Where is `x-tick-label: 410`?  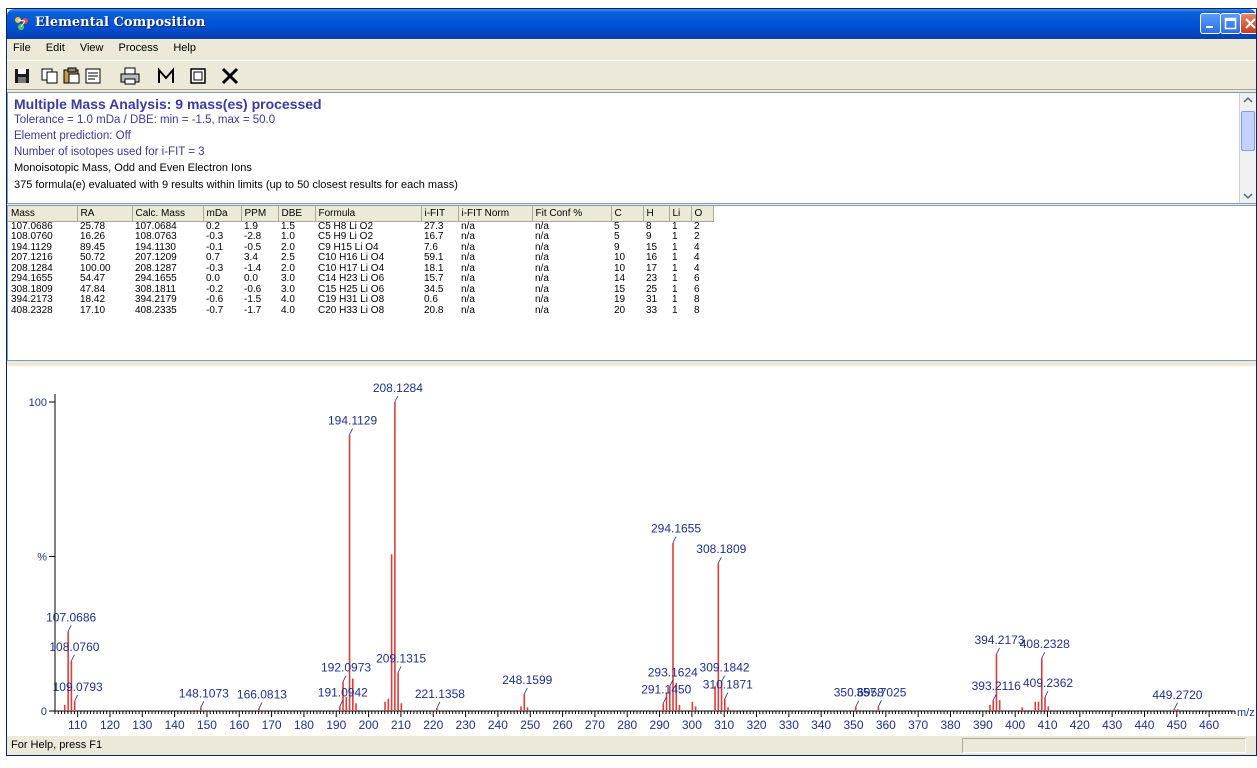 x-tick-label: 410 is located at coordinates (1047, 725).